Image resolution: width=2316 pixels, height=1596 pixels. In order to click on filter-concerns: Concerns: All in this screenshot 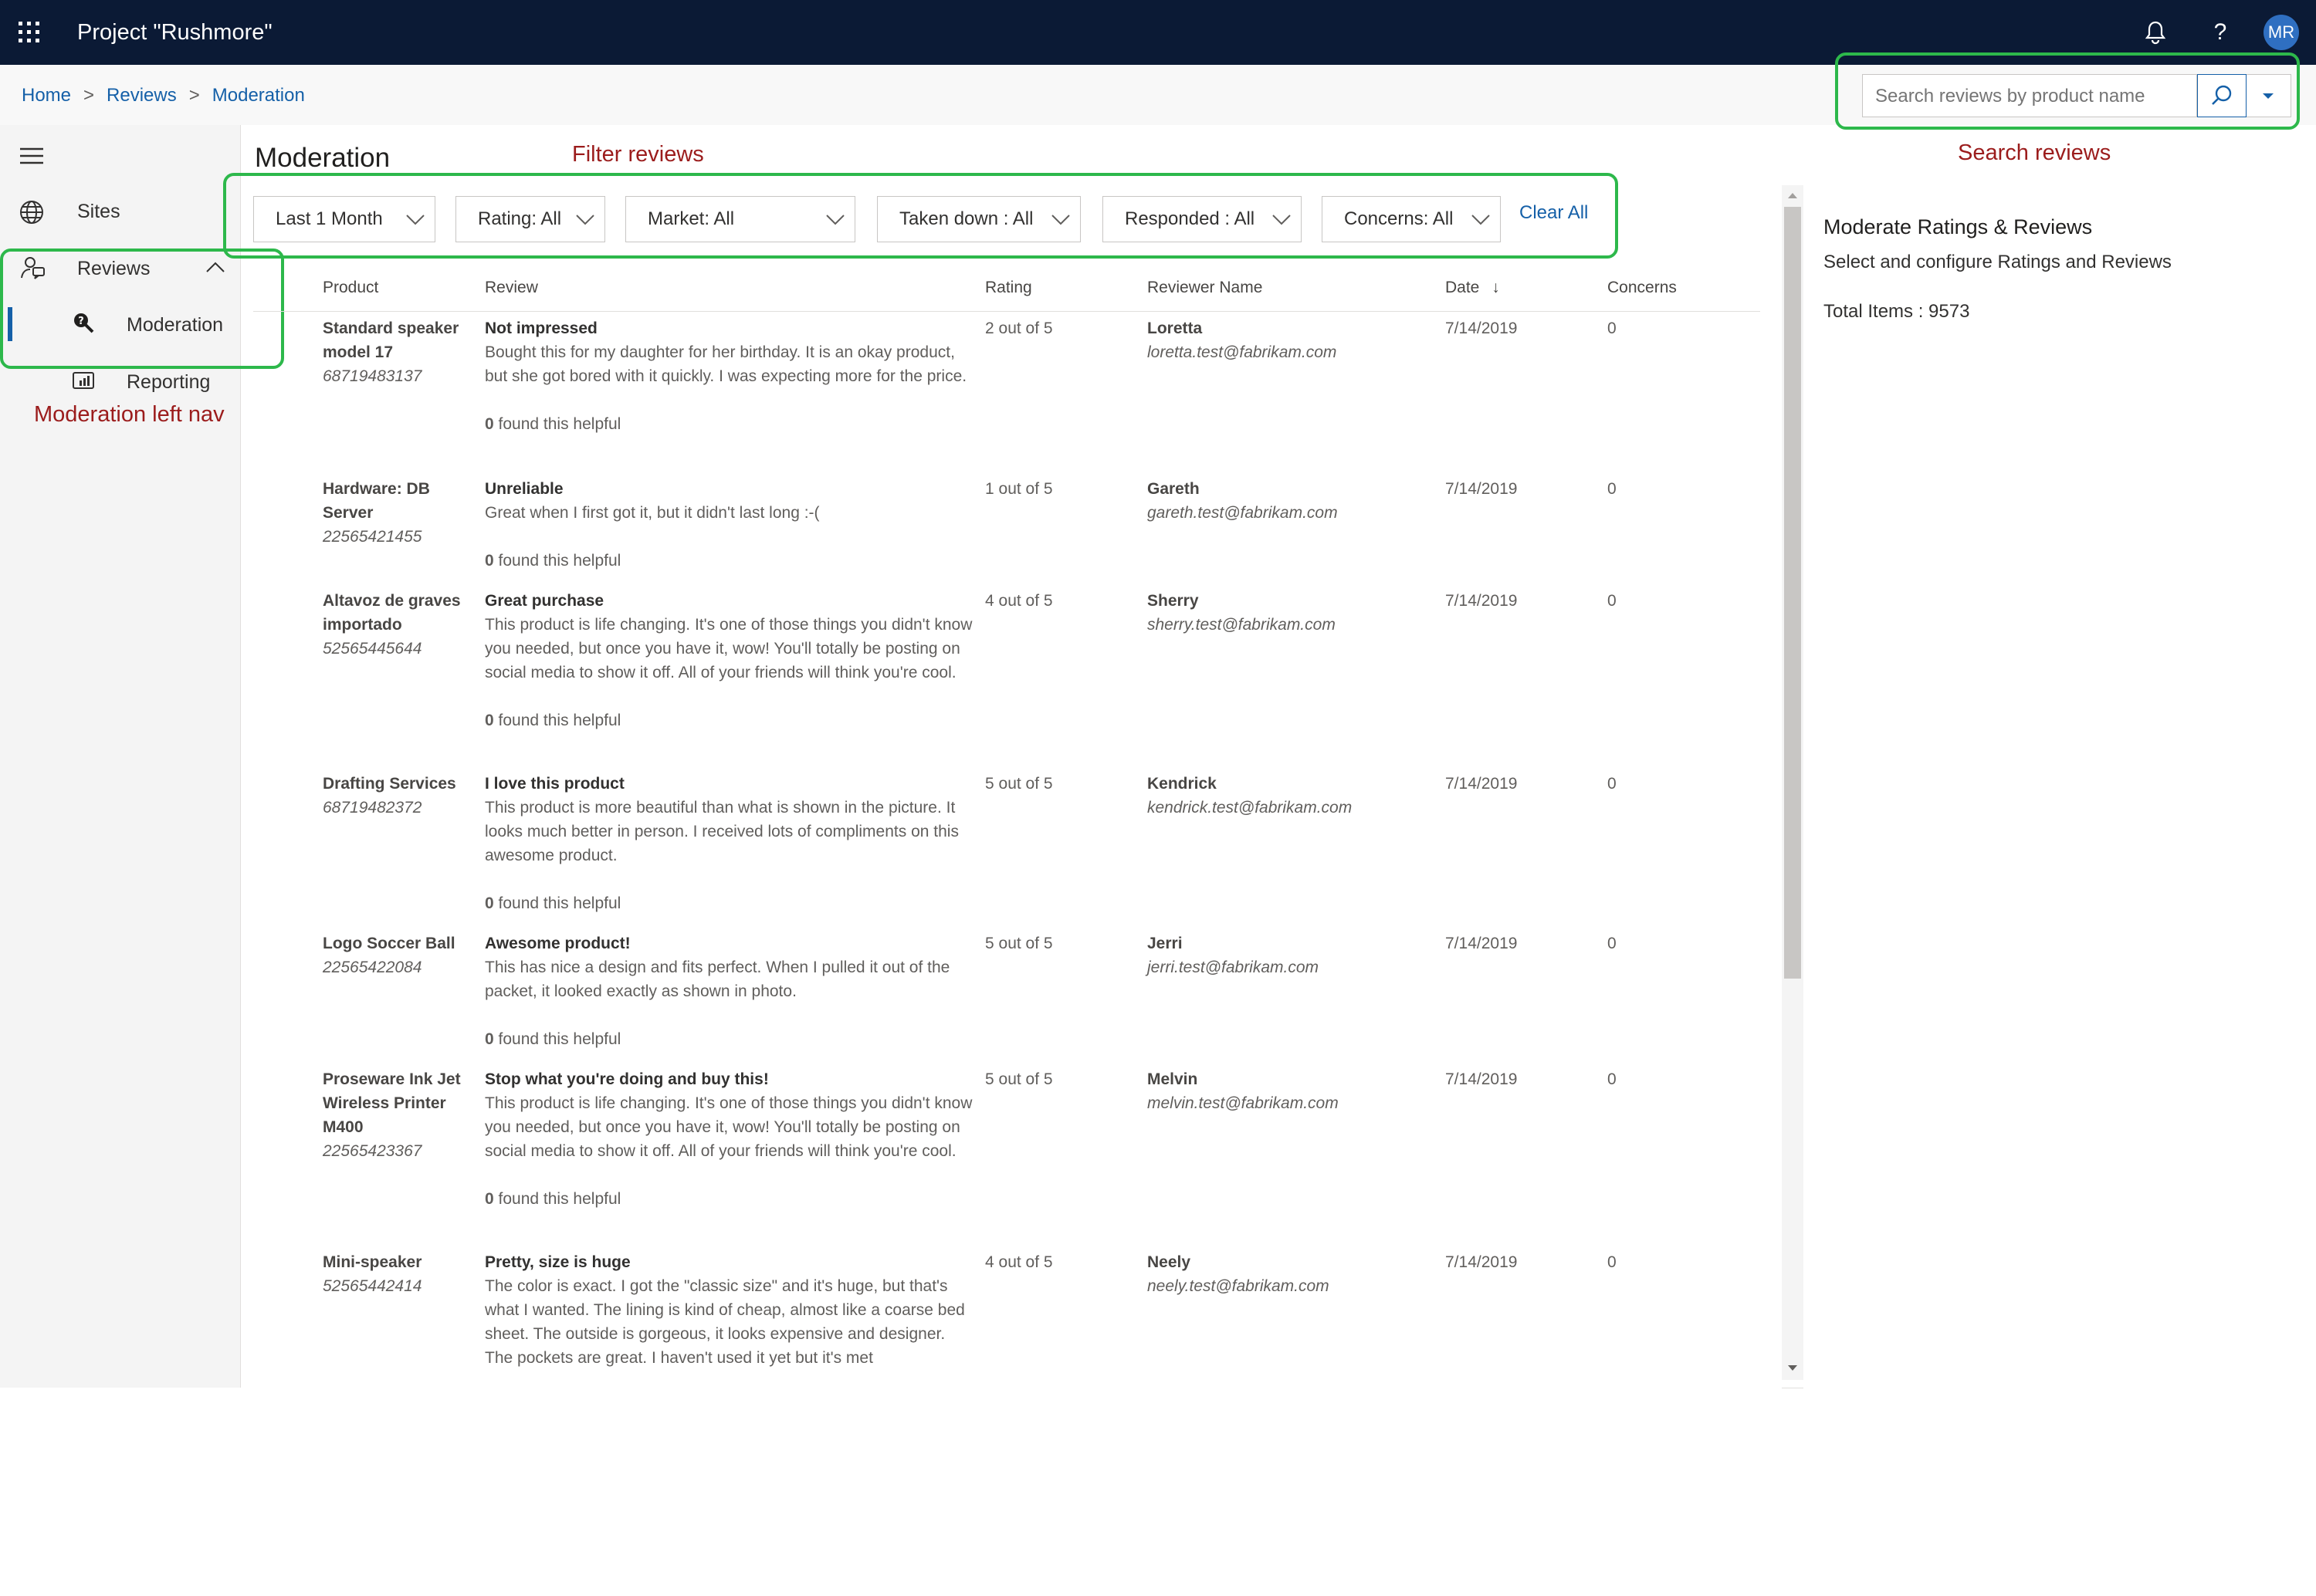, I will do `click(1411, 219)`.